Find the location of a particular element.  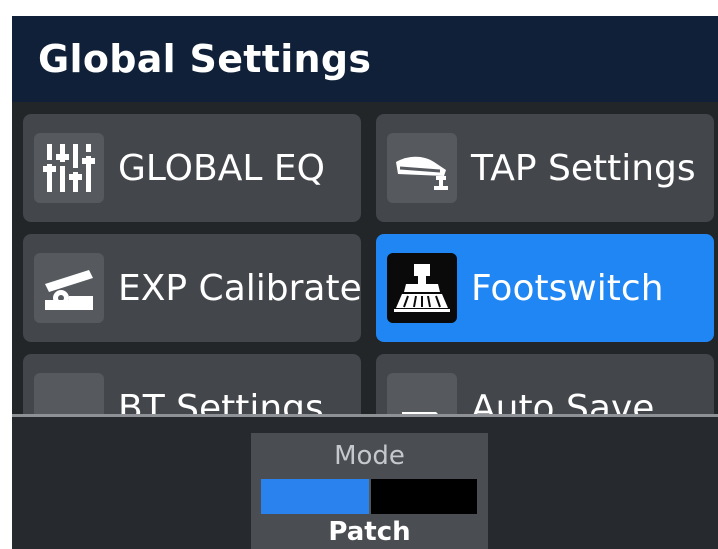

mode-level-fill is located at coordinates (315, 496).